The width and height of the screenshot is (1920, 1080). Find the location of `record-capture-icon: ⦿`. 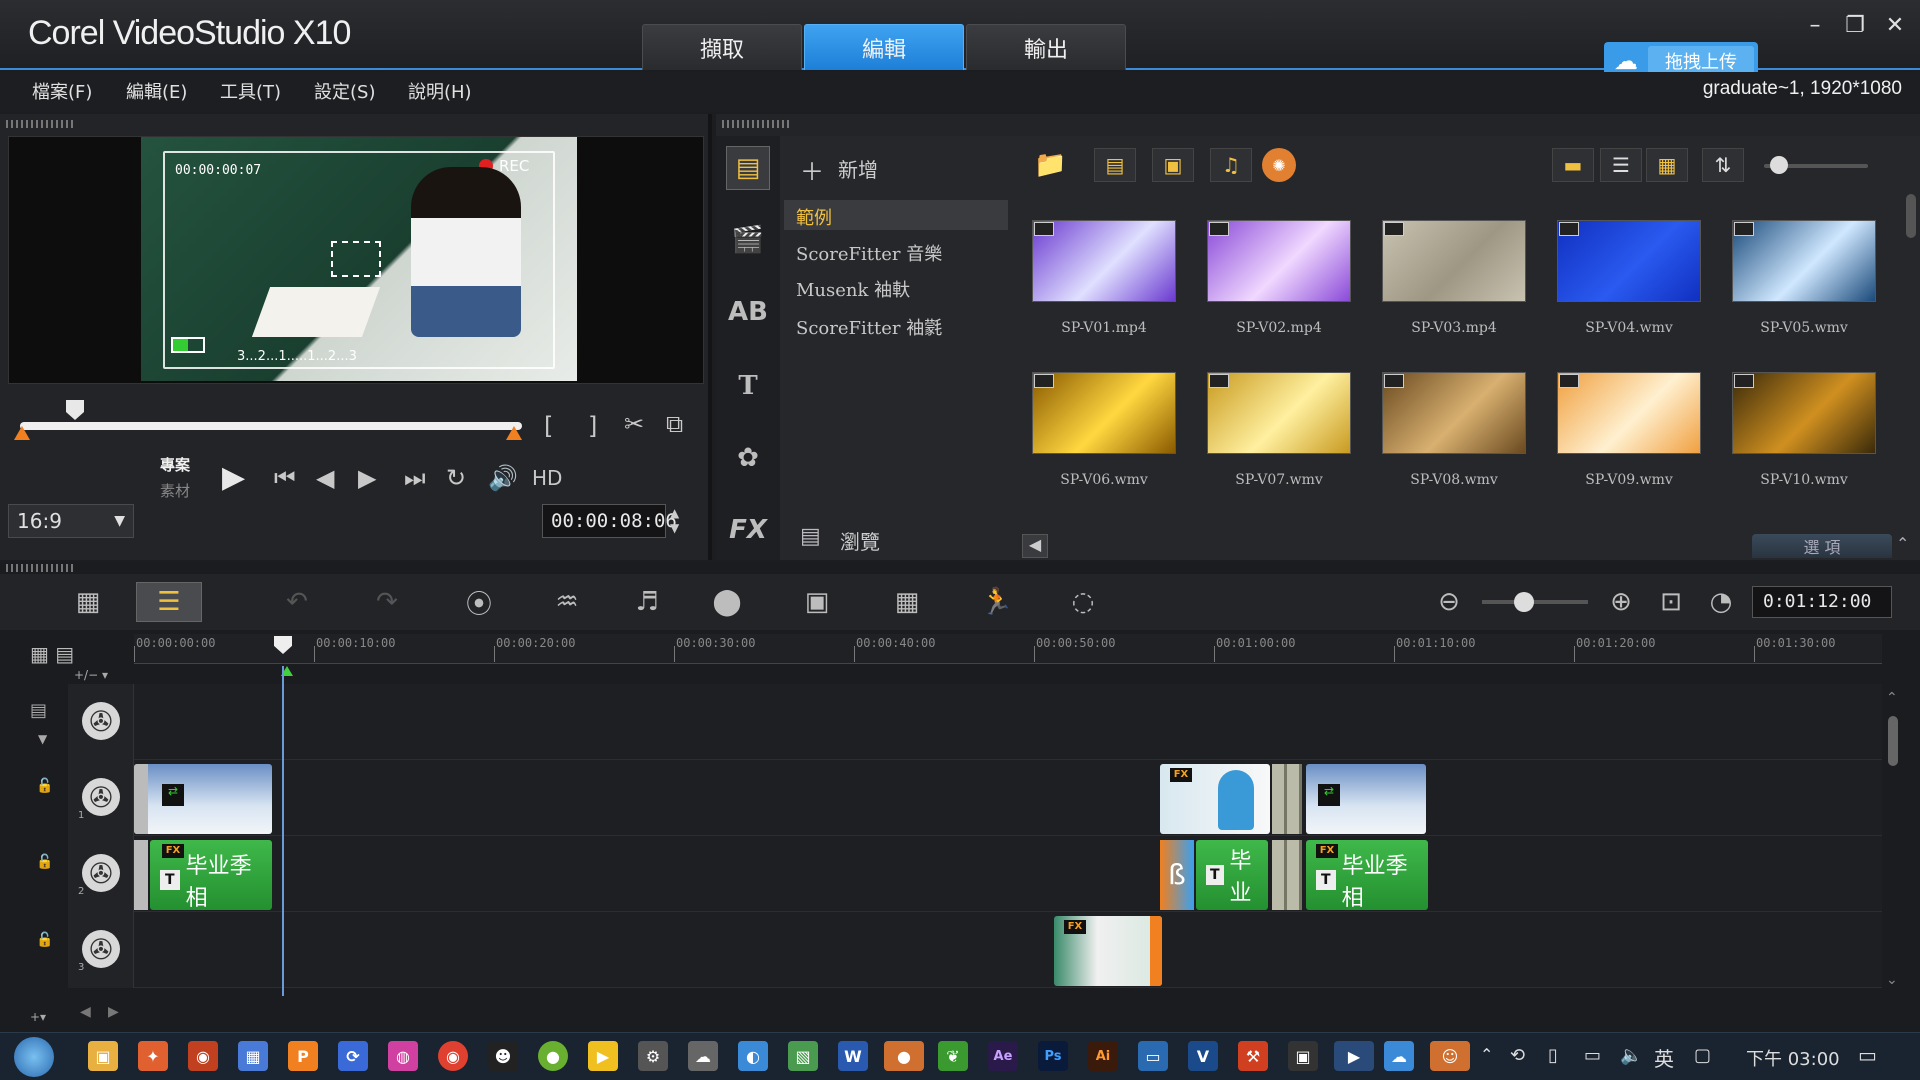

record-capture-icon: ⦿ is located at coordinates (479, 602).